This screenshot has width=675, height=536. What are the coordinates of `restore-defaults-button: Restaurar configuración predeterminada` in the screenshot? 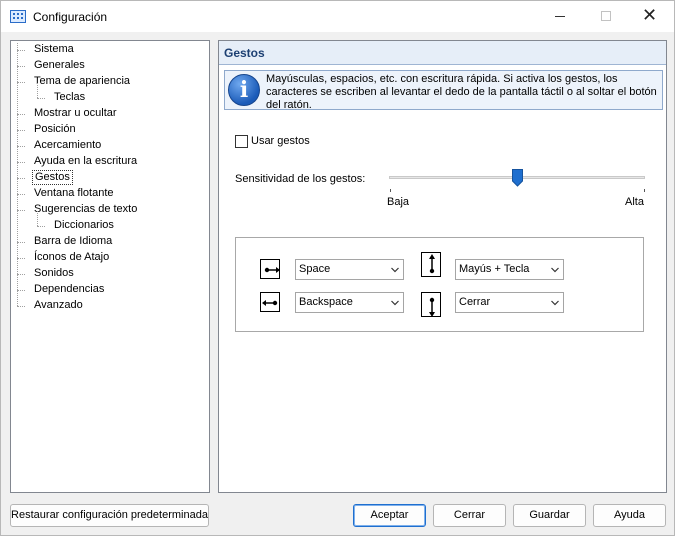 It's located at (109, 515).